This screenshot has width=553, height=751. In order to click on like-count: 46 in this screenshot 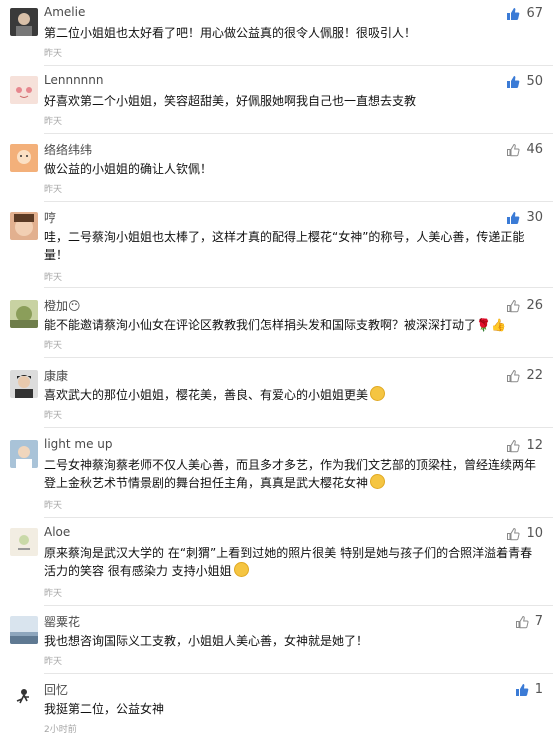, I will do `click(534, 149)`.